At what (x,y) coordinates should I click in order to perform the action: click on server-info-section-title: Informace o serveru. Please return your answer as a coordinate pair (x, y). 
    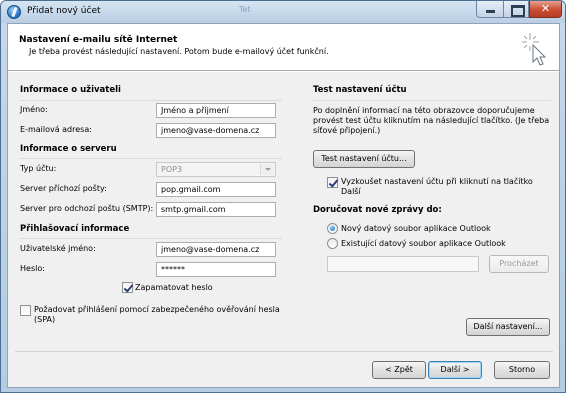
    Looking at the image, I should click on (68, 149).